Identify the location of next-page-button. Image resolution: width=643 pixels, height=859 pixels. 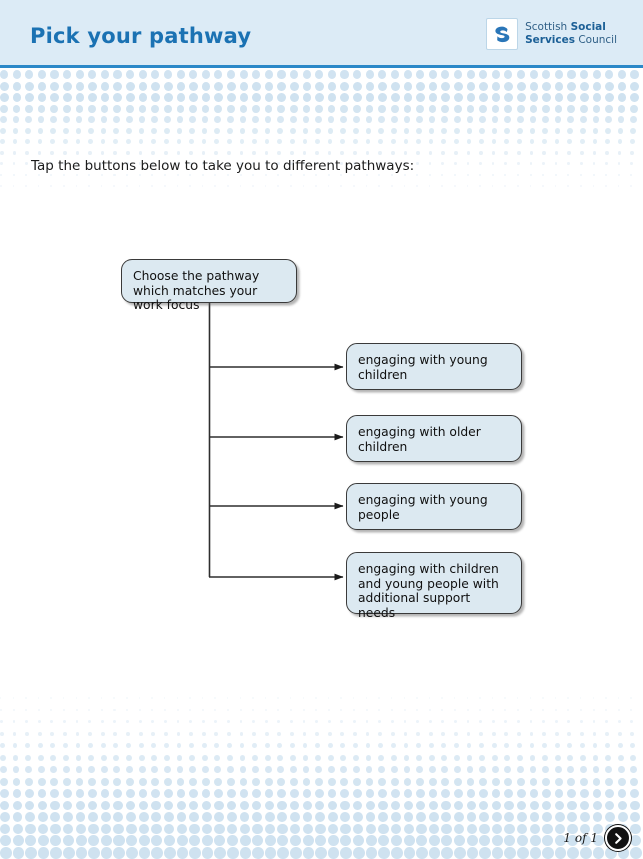
(618, 838).